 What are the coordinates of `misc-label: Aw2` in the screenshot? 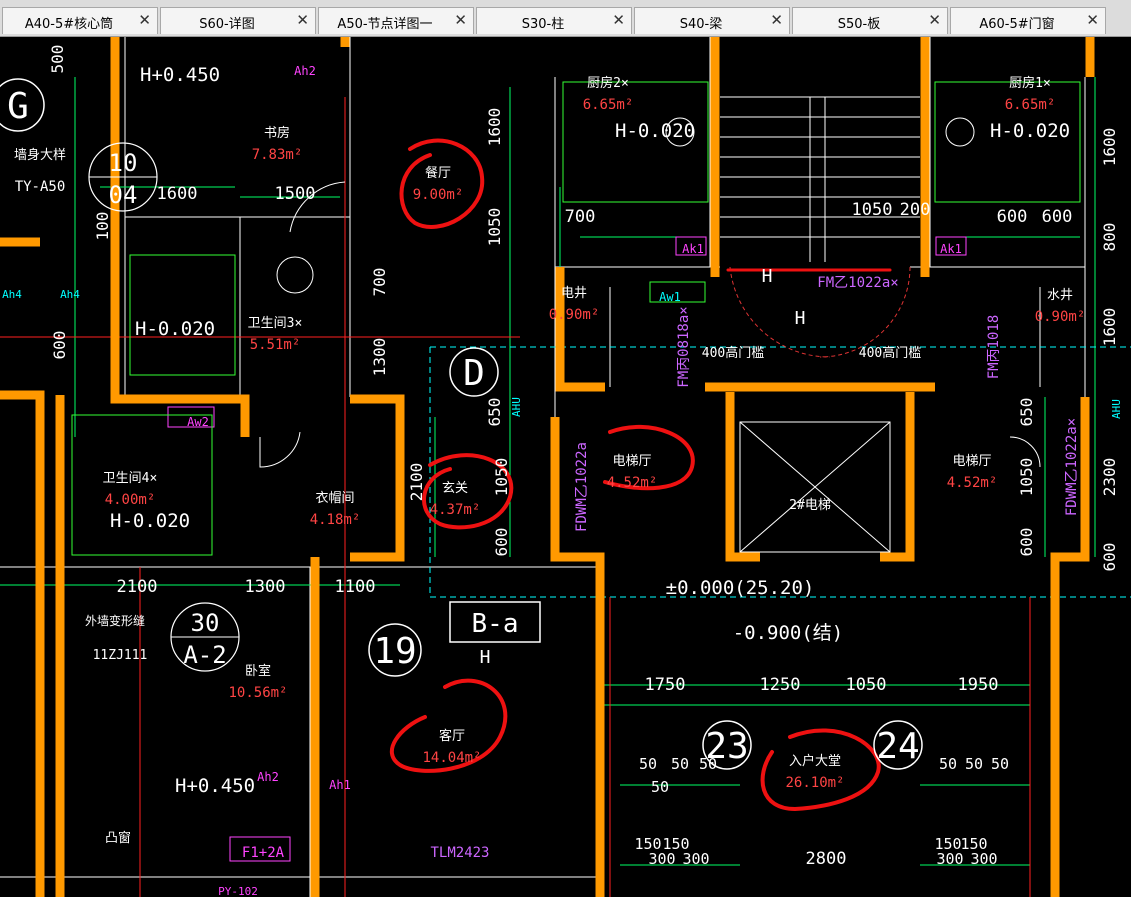 It's located at (198, 422).